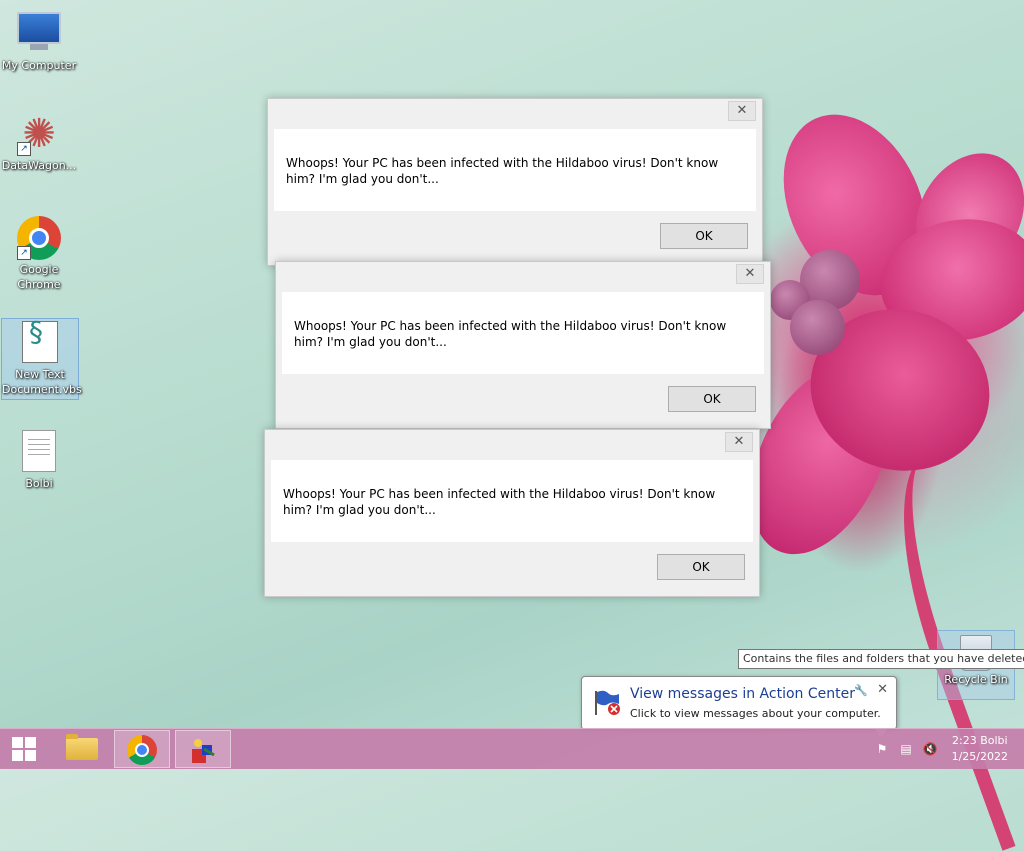 This screenshot has height=851, width=1024. Describe the element at coordinates (39, 134) in the screenshot. I see `datawagon-icon: ✺ ↗` at that location.